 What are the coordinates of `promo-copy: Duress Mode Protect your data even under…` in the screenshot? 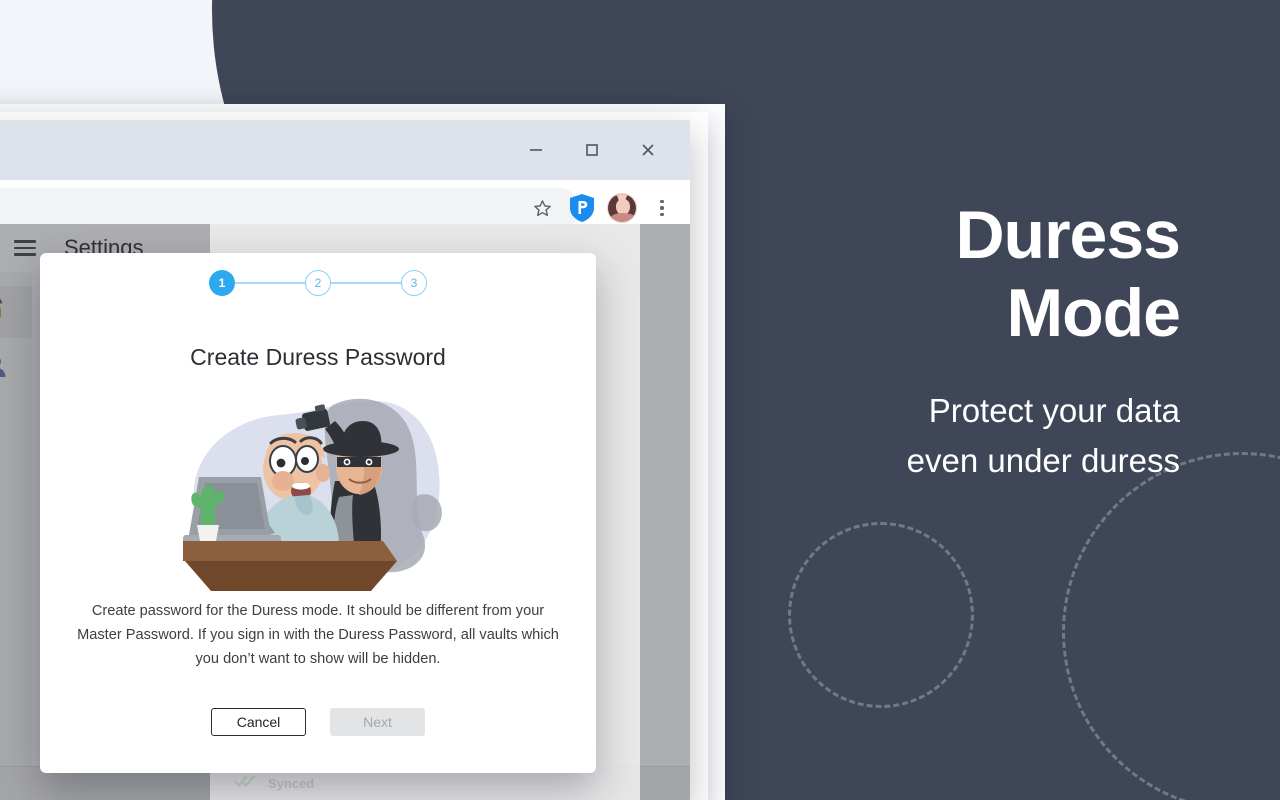 It's located at (940, 341).